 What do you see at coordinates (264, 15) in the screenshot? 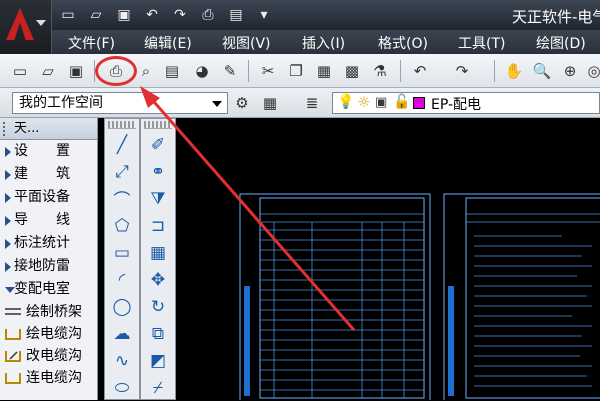
I see `qat-dropdown-icon: ▾` at bounding box center [264, 15].